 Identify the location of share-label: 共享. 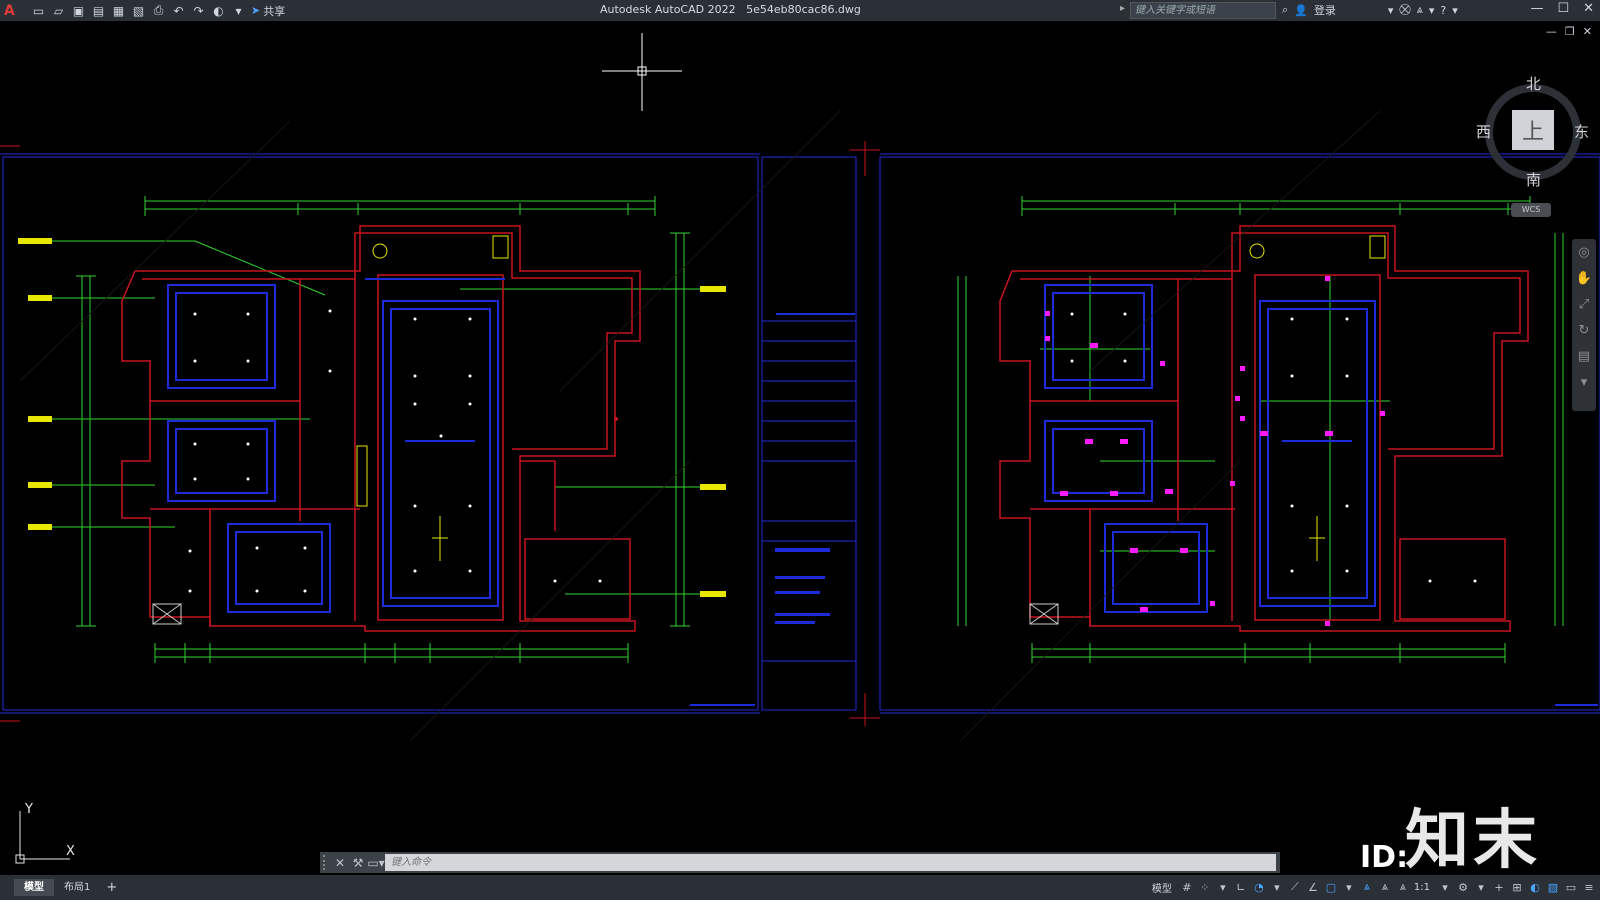
(274, 11).